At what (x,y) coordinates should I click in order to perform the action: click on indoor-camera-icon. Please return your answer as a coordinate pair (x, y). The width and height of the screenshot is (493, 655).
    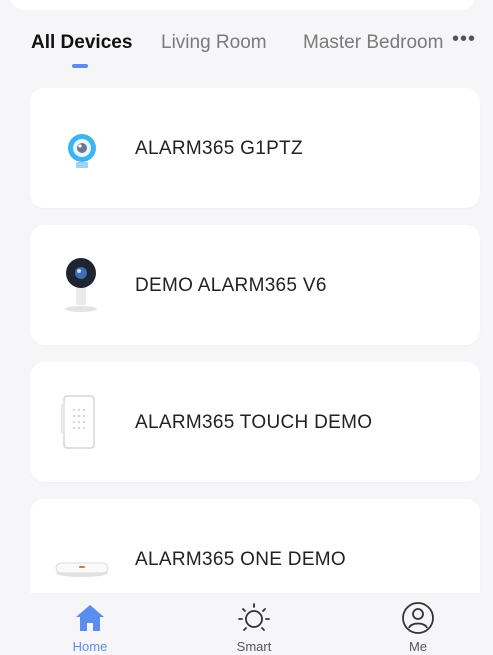
    Looking at the image, I should click on (80, 285).